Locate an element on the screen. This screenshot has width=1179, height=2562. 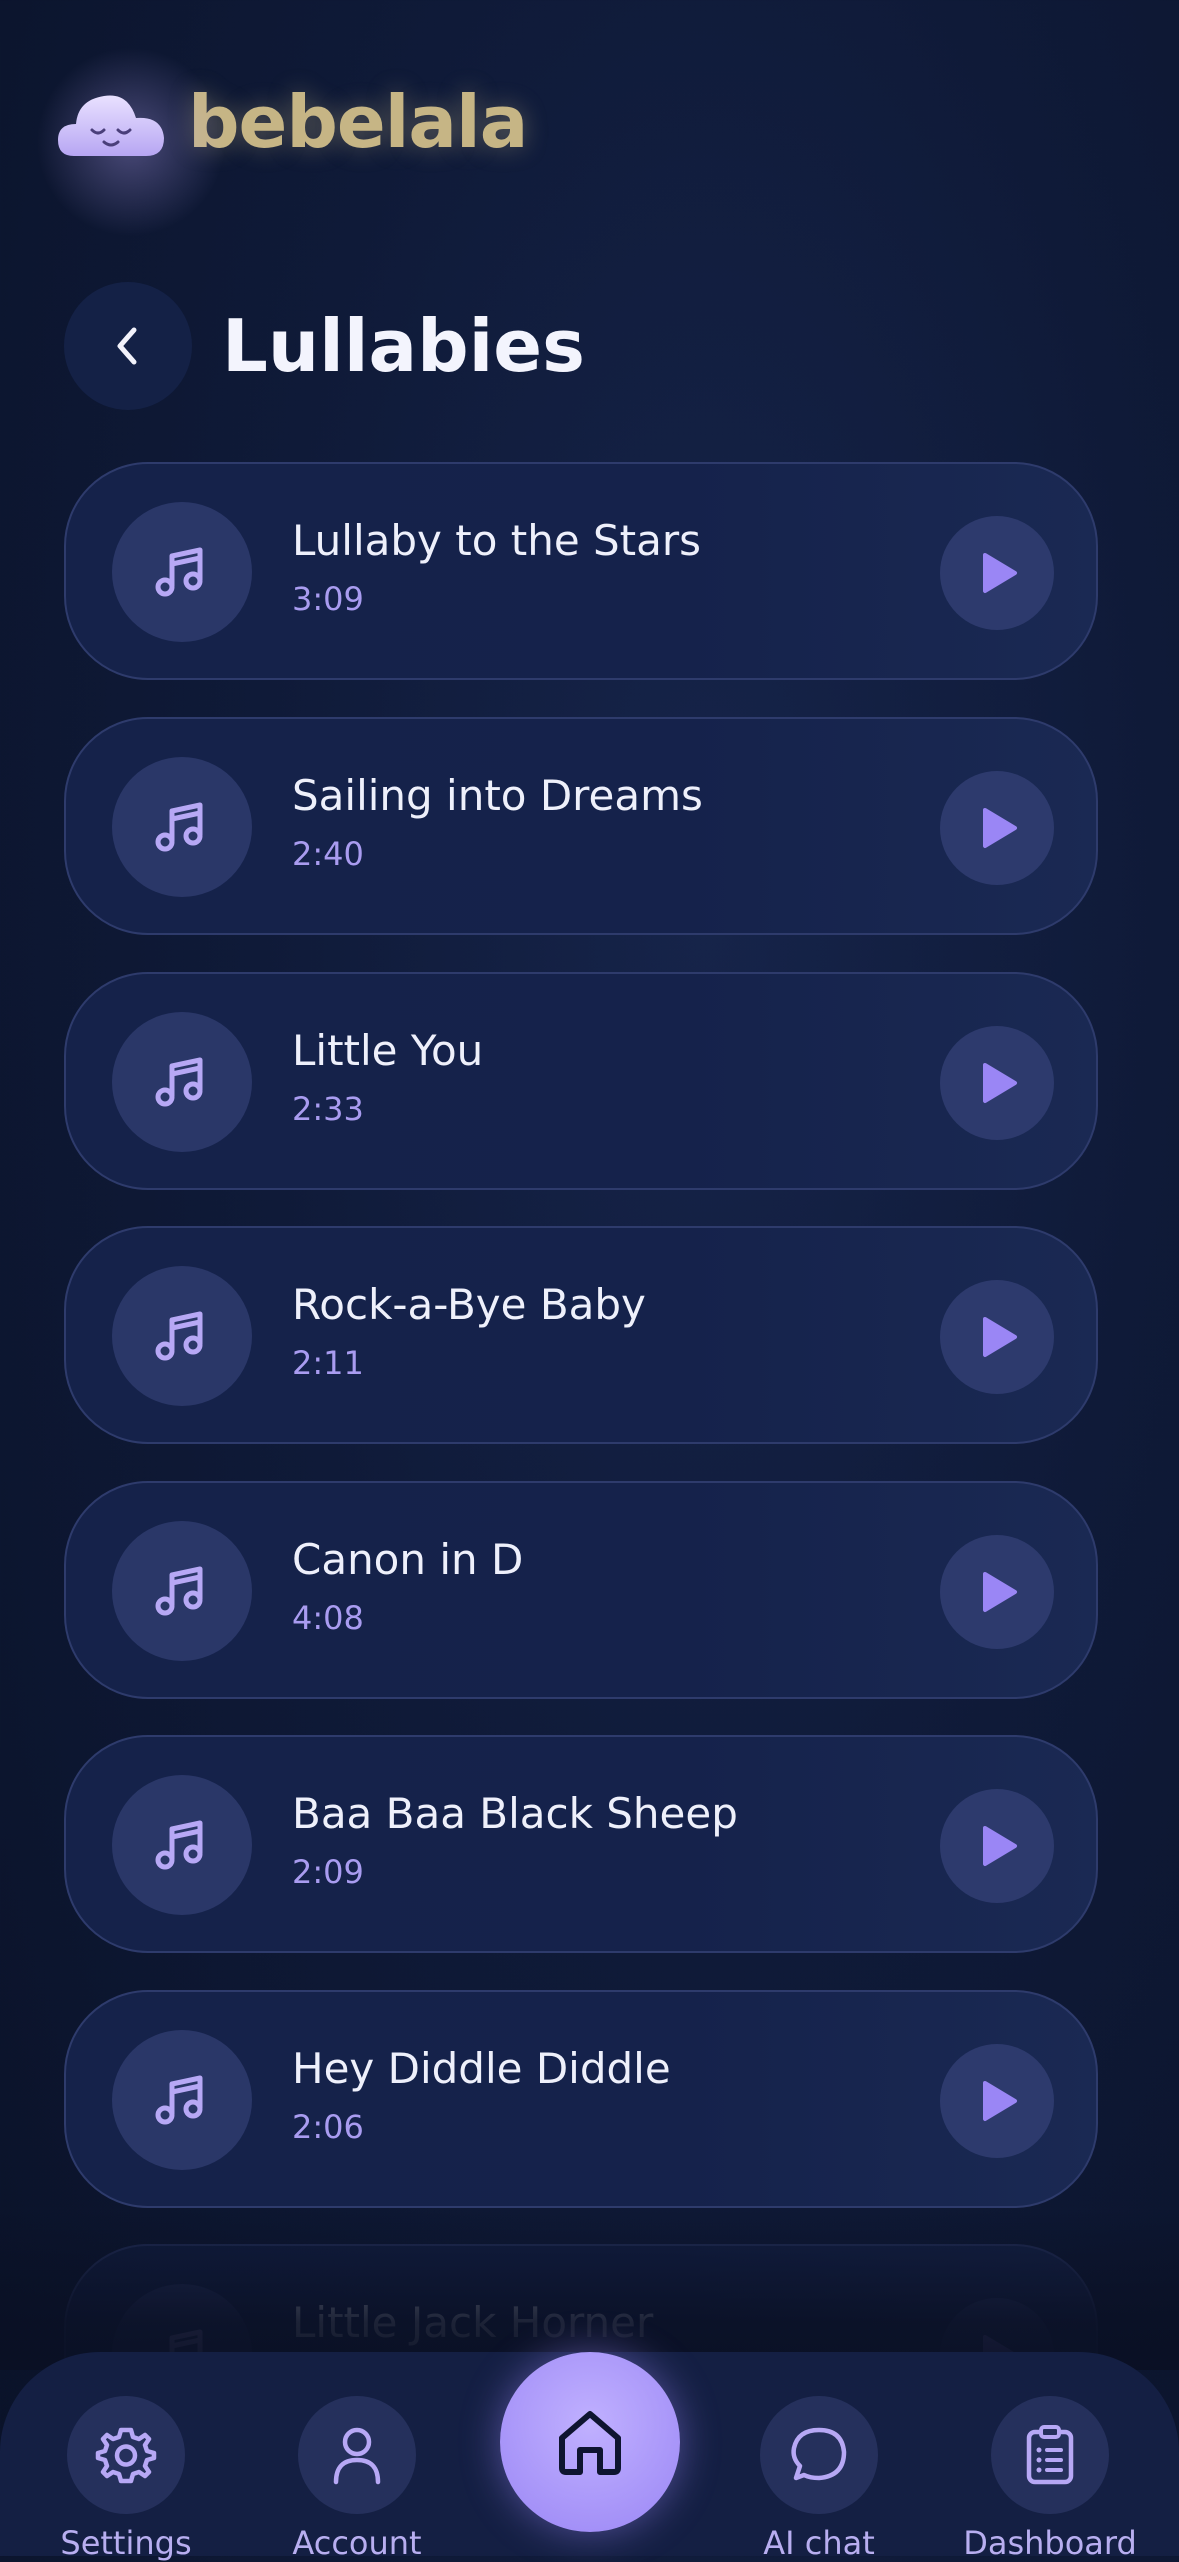
clipboard-icon is located at coordinates (1050, 2455).